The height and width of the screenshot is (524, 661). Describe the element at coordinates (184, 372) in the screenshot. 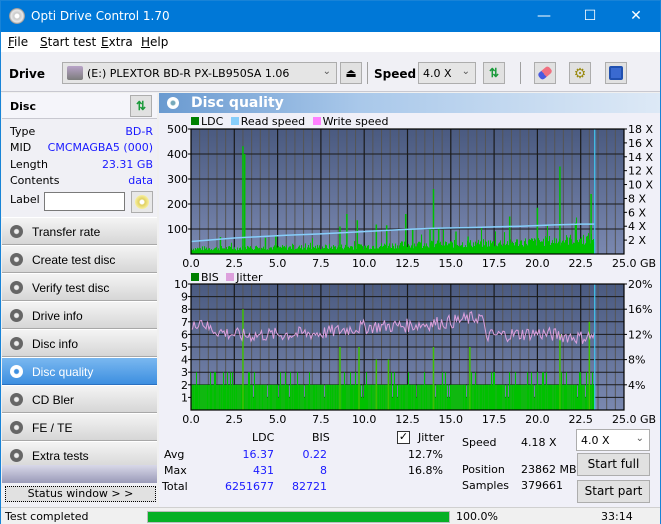

I see `y-tick-label: 3` at that location.